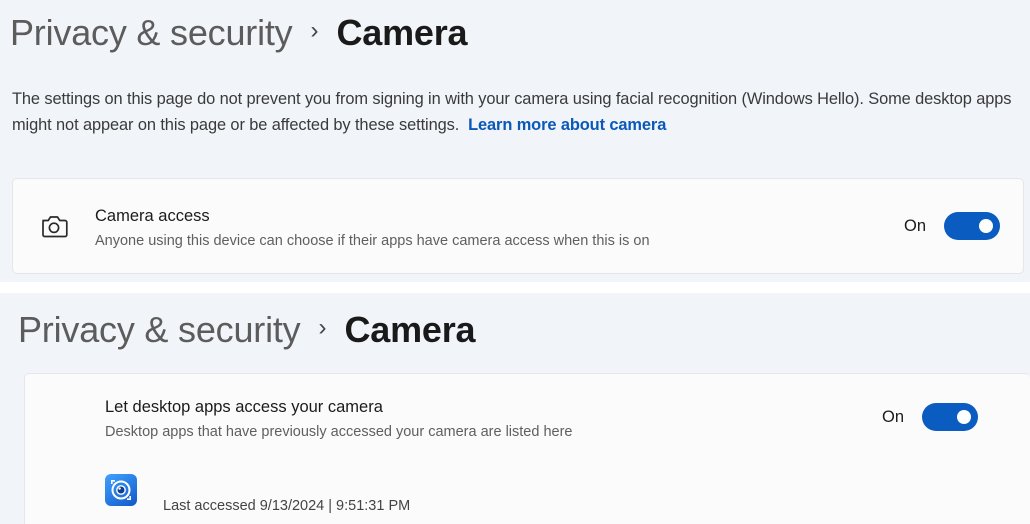 Image resolution: width=1030 pixels, height=524 pixels. What do you see at coordinates (55, 227) in the screenshot?
I see `camera-icon` at bounding box center [55, 227].